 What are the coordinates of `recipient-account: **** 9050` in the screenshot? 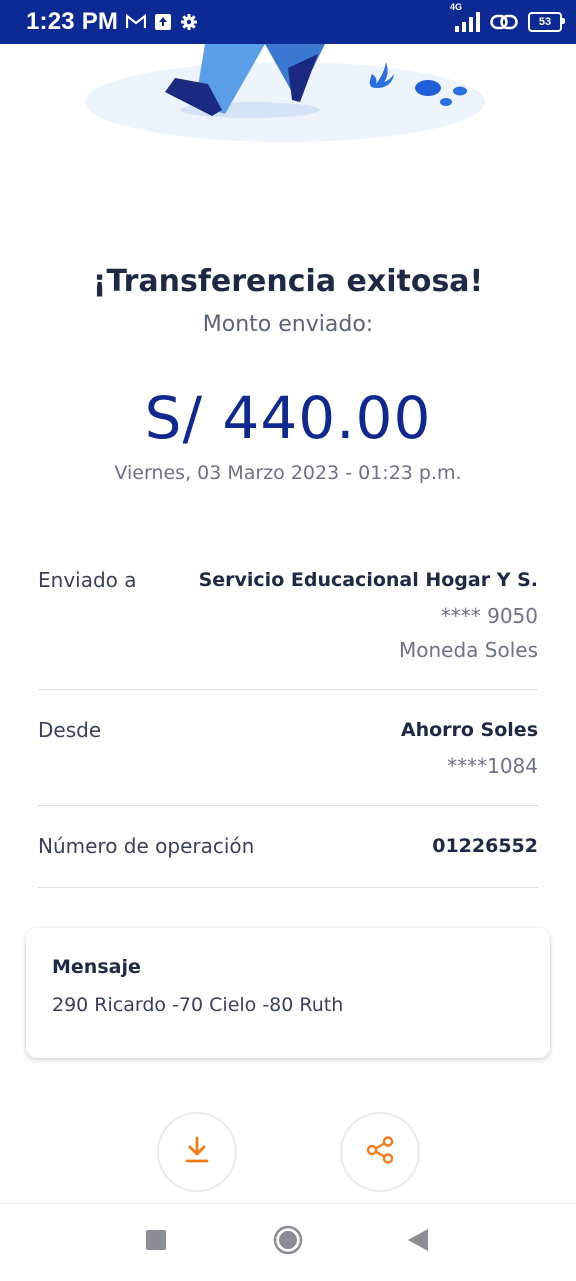 It's located at (489, 616).